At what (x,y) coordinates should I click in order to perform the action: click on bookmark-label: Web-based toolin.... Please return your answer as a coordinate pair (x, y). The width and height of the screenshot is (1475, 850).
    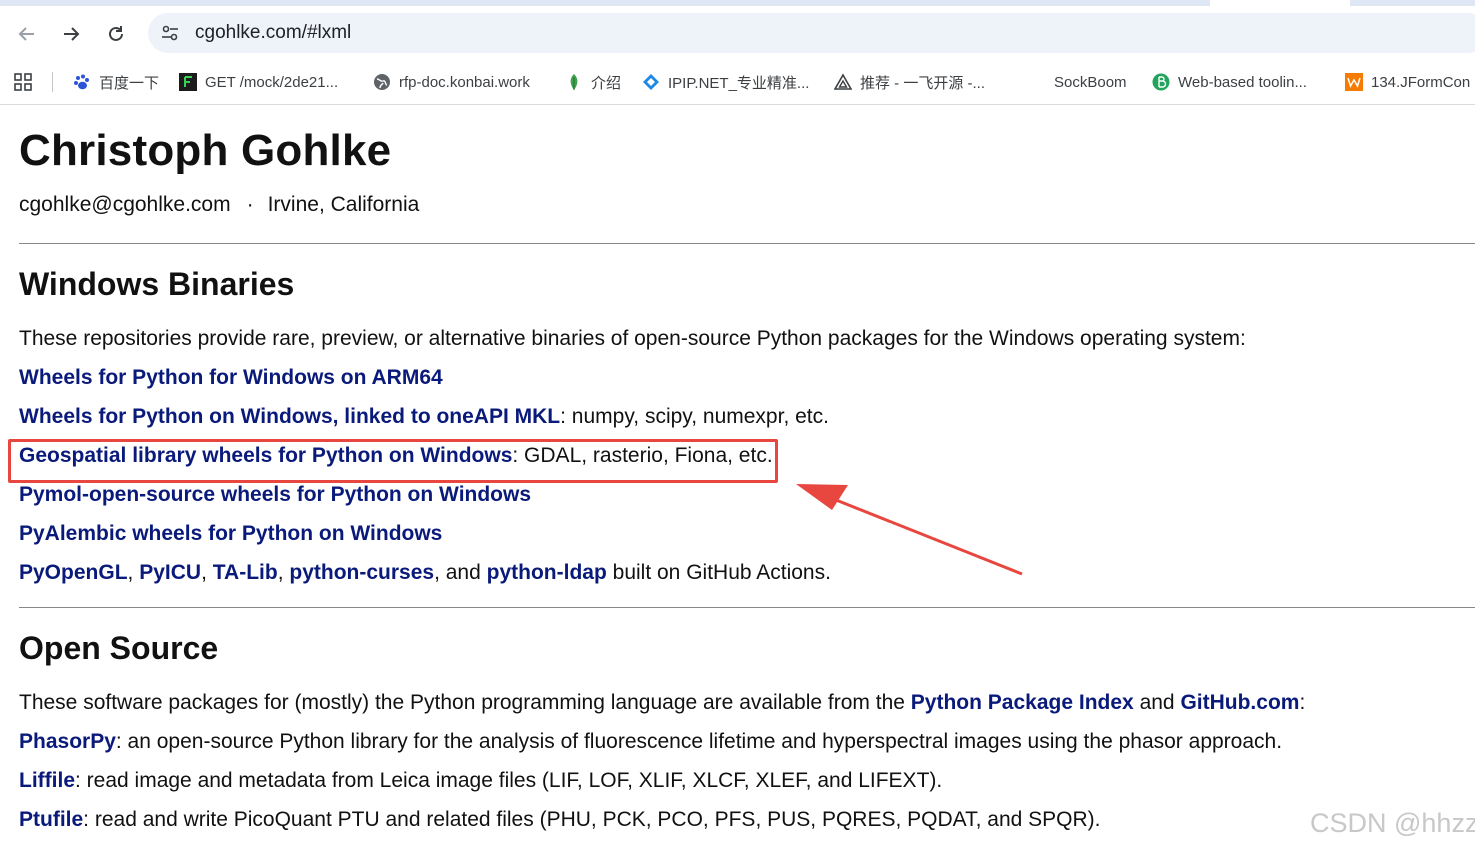
    Looking at the image, I should click on (1242, 82).